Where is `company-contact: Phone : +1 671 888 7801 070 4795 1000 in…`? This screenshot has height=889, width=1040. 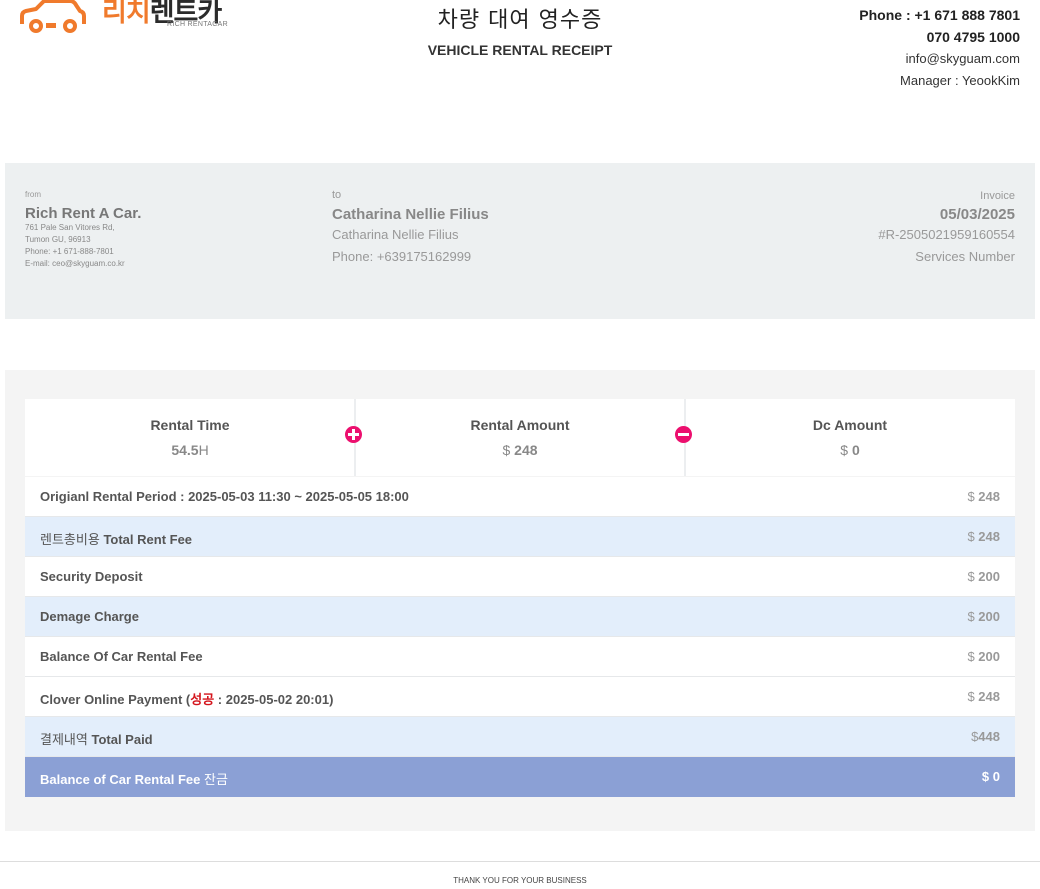 company-contact: Phone : +1 671 888 7801 070 4795 1000 in… is located at coordinates (939, 48).